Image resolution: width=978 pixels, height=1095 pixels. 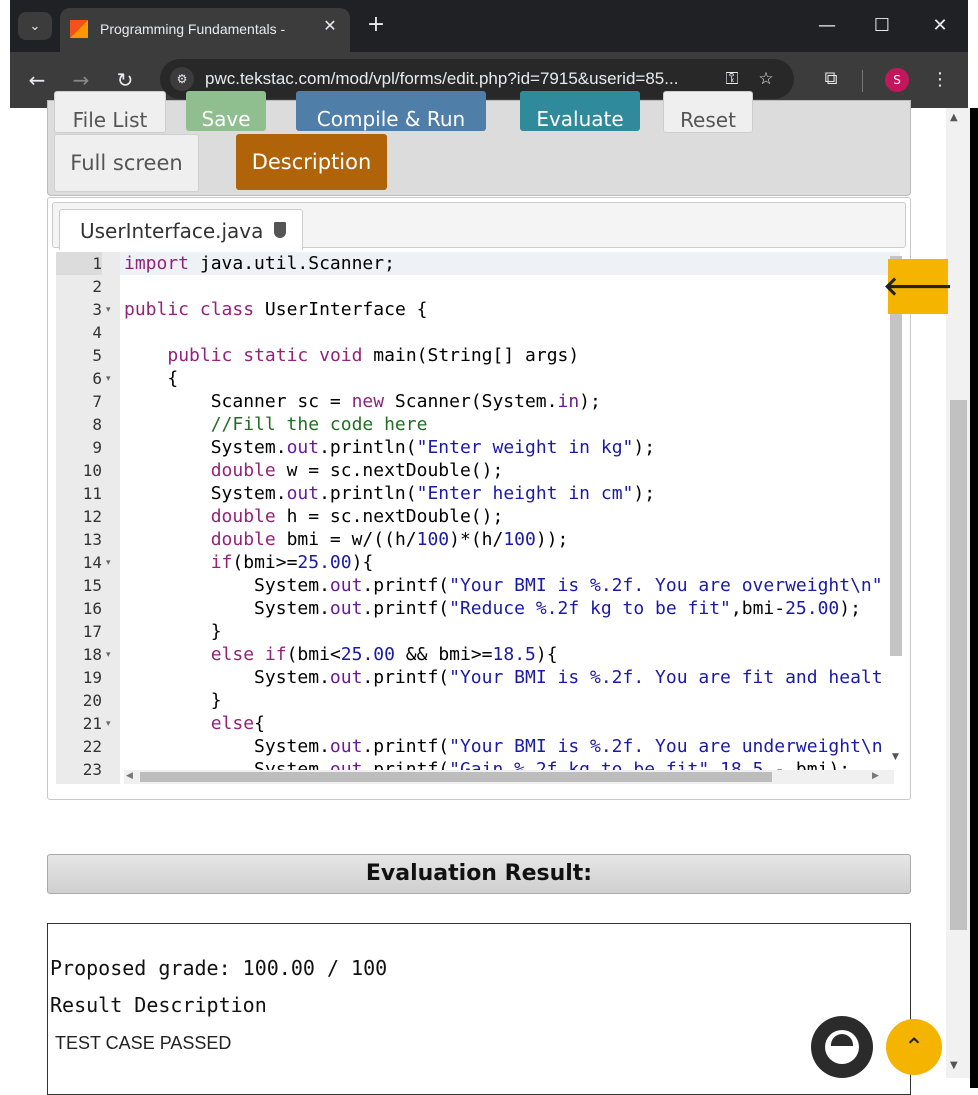 I want to click on new-tab-button: +, so click(x=376, y=26).